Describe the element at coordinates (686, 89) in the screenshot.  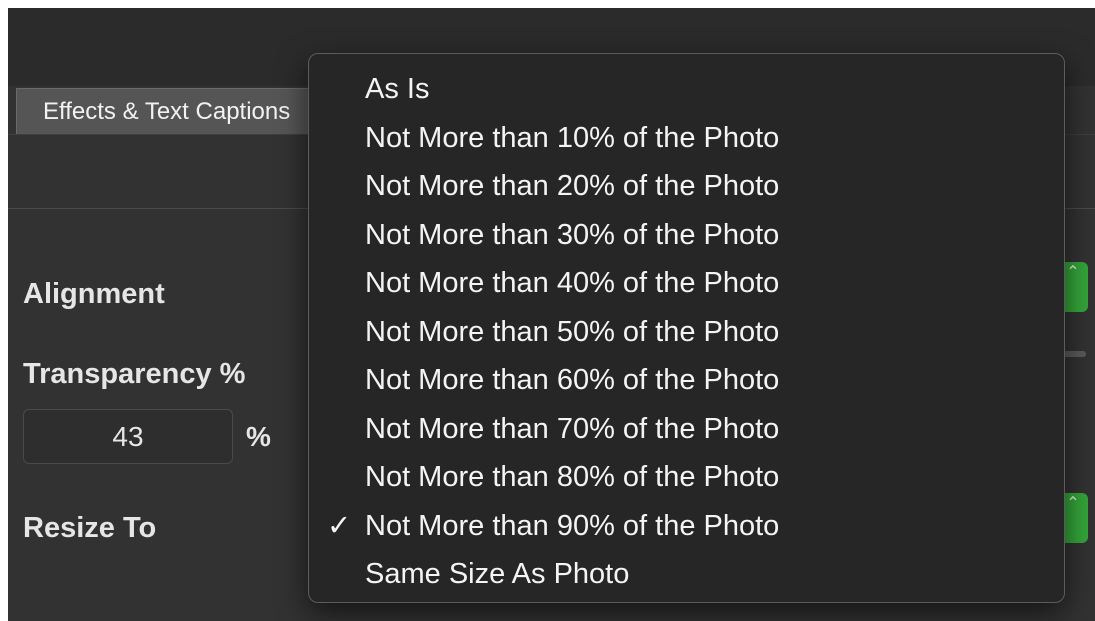
I see `menu-item: As Is` at that location.